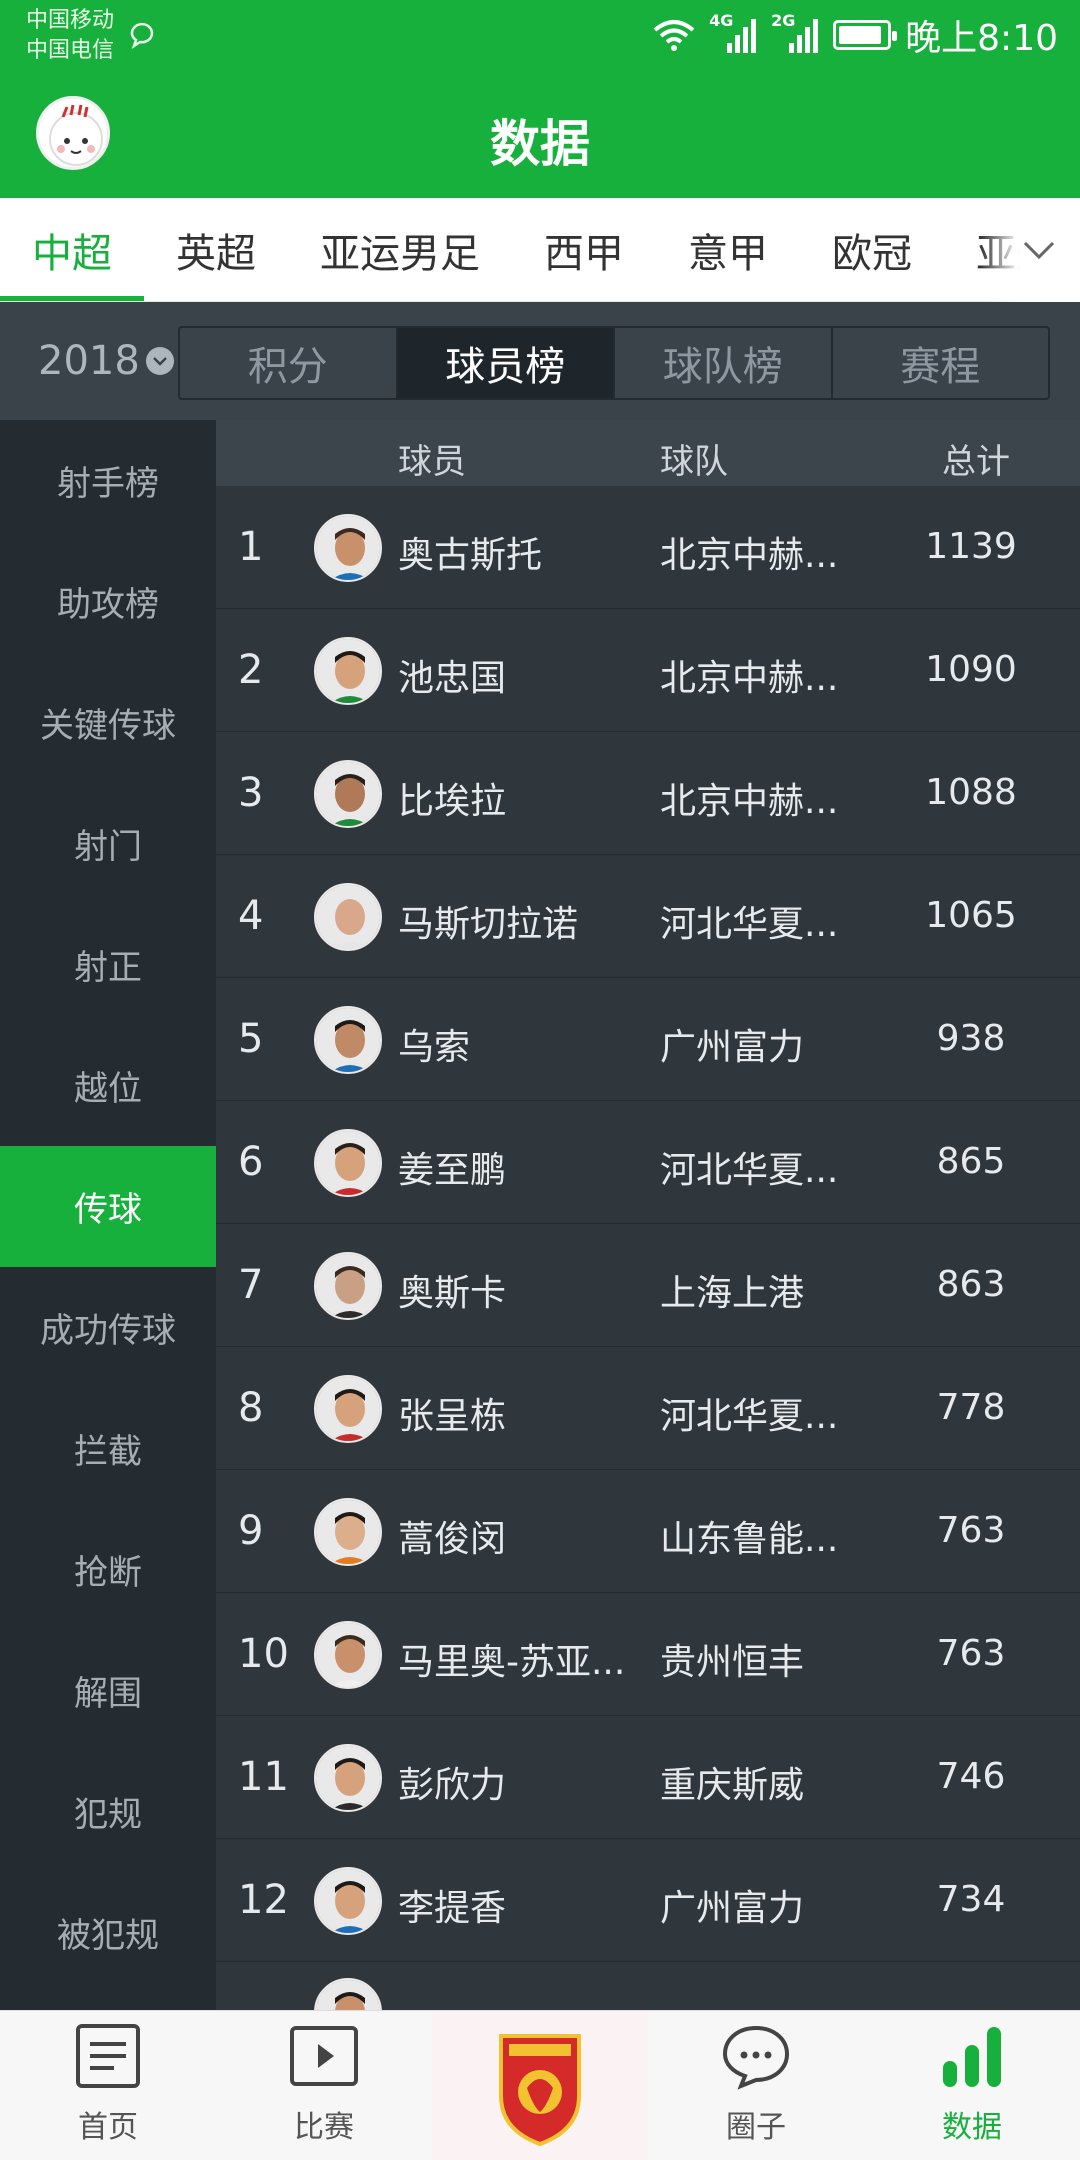 The width and height of the screenshot is (1080, 2160). What do you see at coordinates (756, 2127) in the screenshot?
I see `nav-circle-label: 圈子` at bounding box center [756, 2127].